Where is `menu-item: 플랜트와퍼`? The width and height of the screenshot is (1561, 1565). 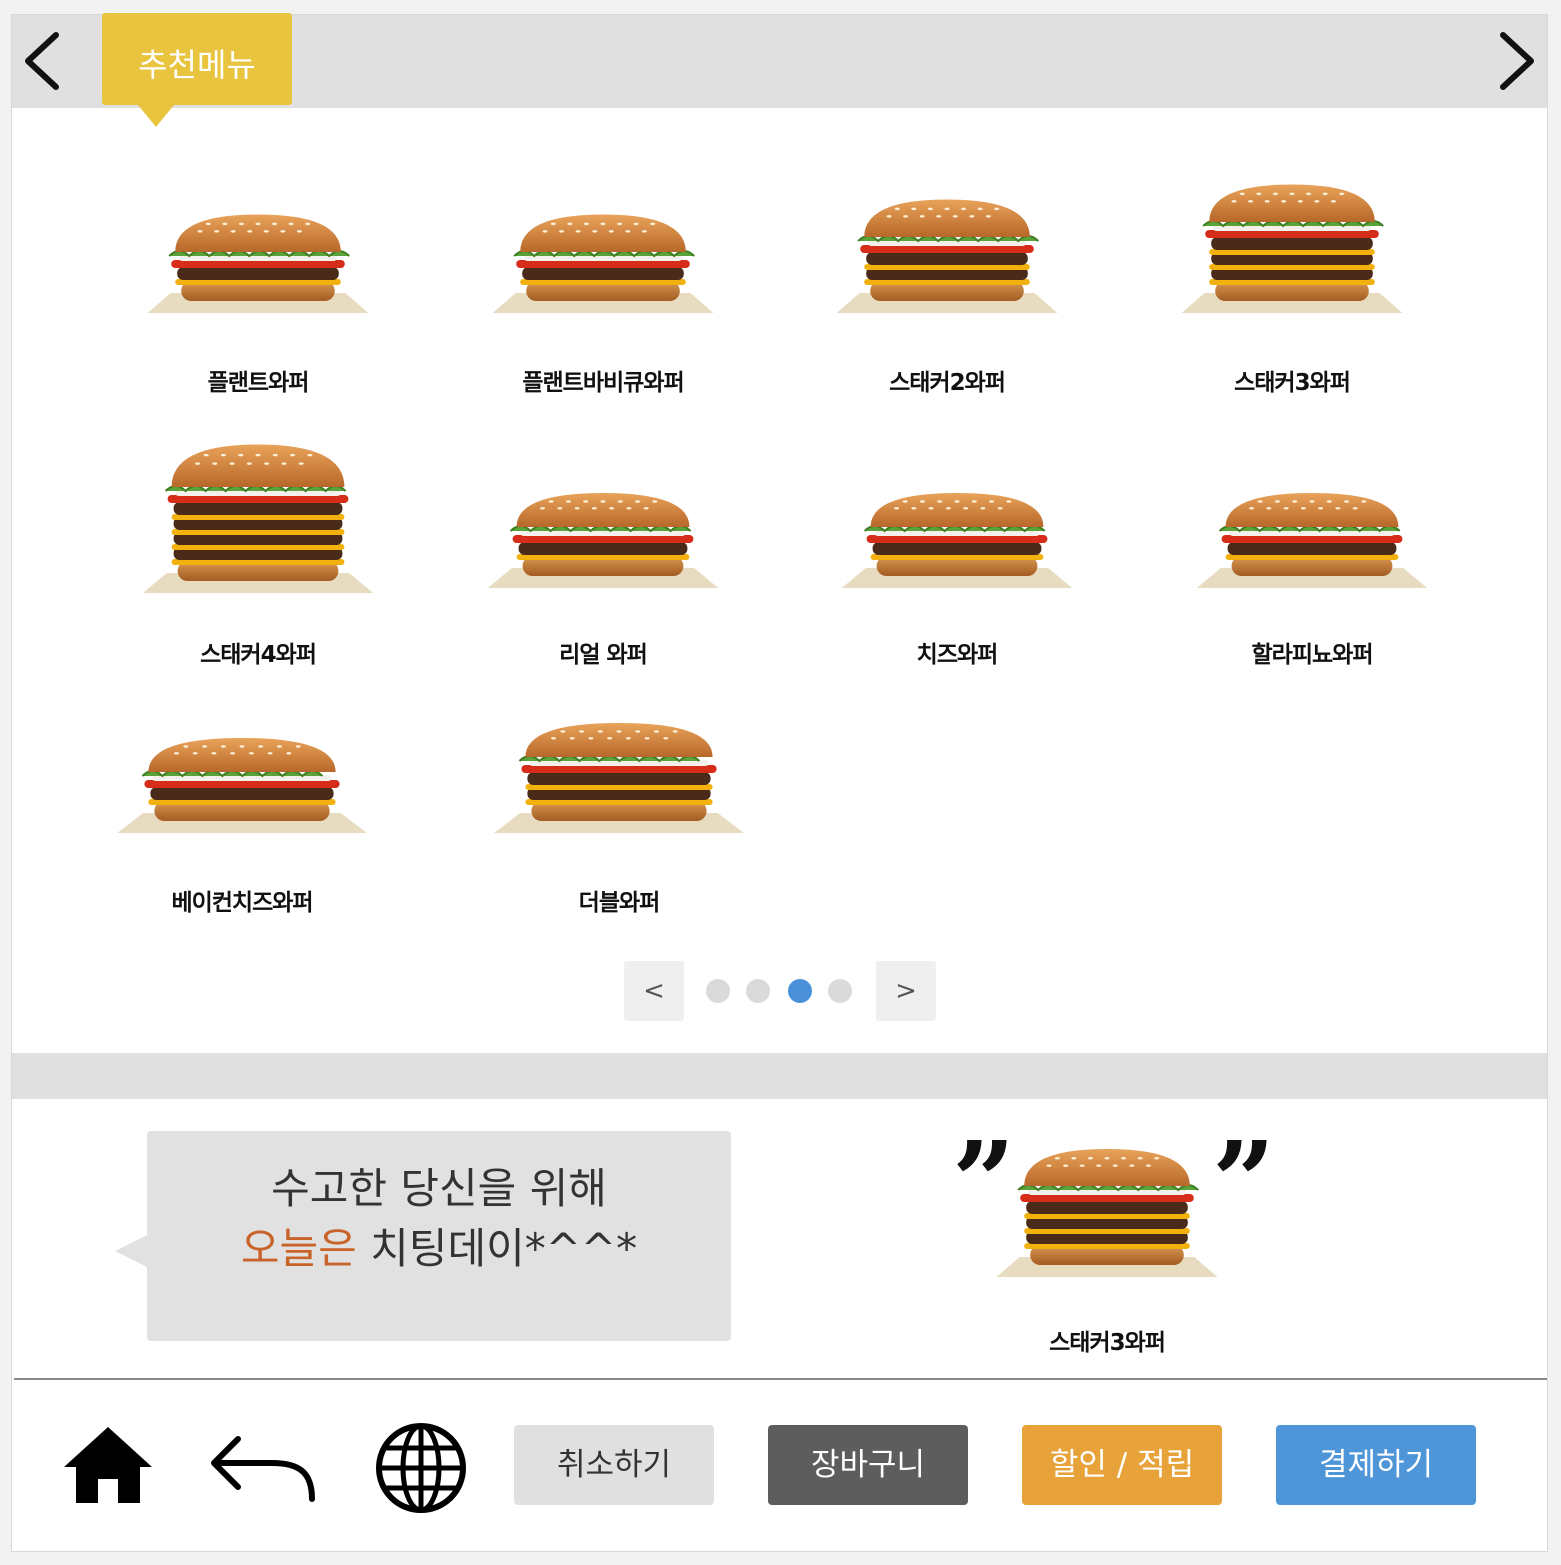 menu-item: 플랜트와퍼 is located at coordinates (258, 281).